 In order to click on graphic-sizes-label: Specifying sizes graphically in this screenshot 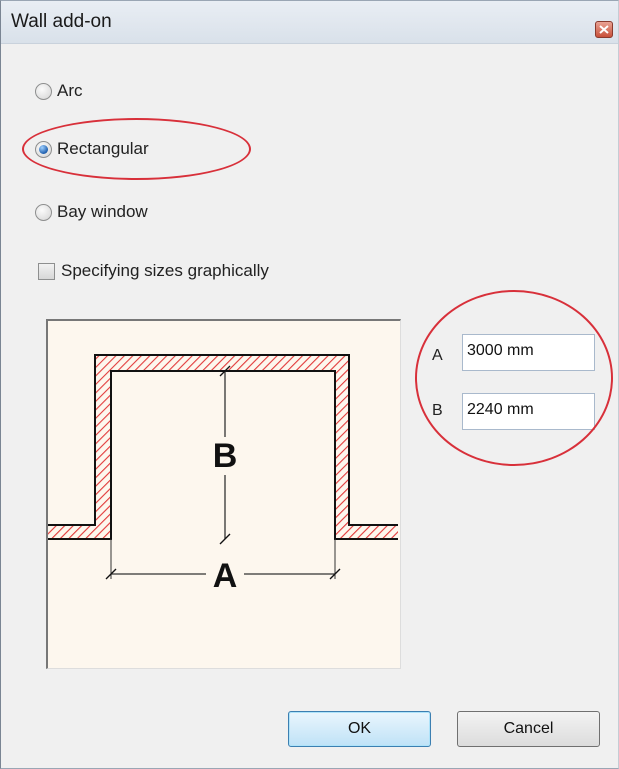, I will do `click(165, 270)`.